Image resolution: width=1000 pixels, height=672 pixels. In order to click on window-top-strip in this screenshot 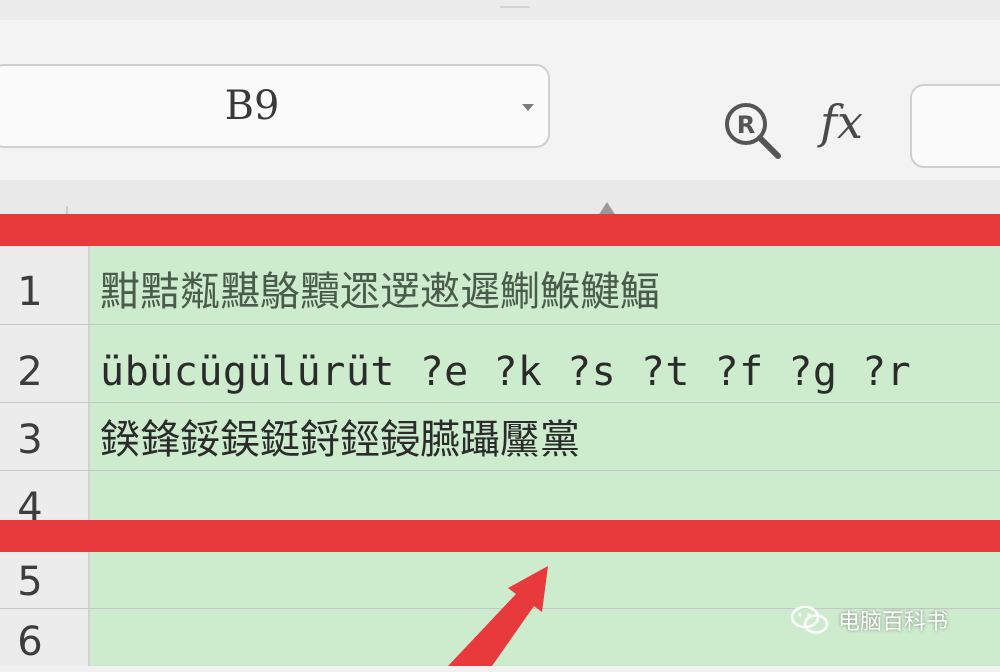, I will do `click(500, 10)`.